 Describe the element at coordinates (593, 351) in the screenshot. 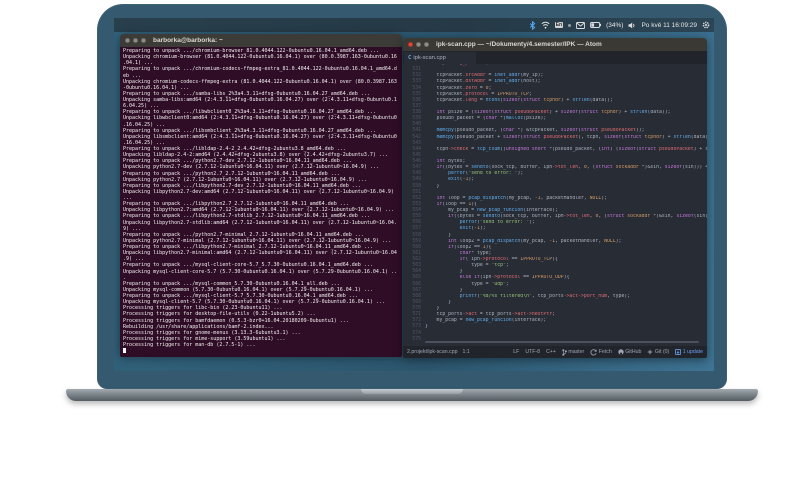

I see `sync-icon` at that location.